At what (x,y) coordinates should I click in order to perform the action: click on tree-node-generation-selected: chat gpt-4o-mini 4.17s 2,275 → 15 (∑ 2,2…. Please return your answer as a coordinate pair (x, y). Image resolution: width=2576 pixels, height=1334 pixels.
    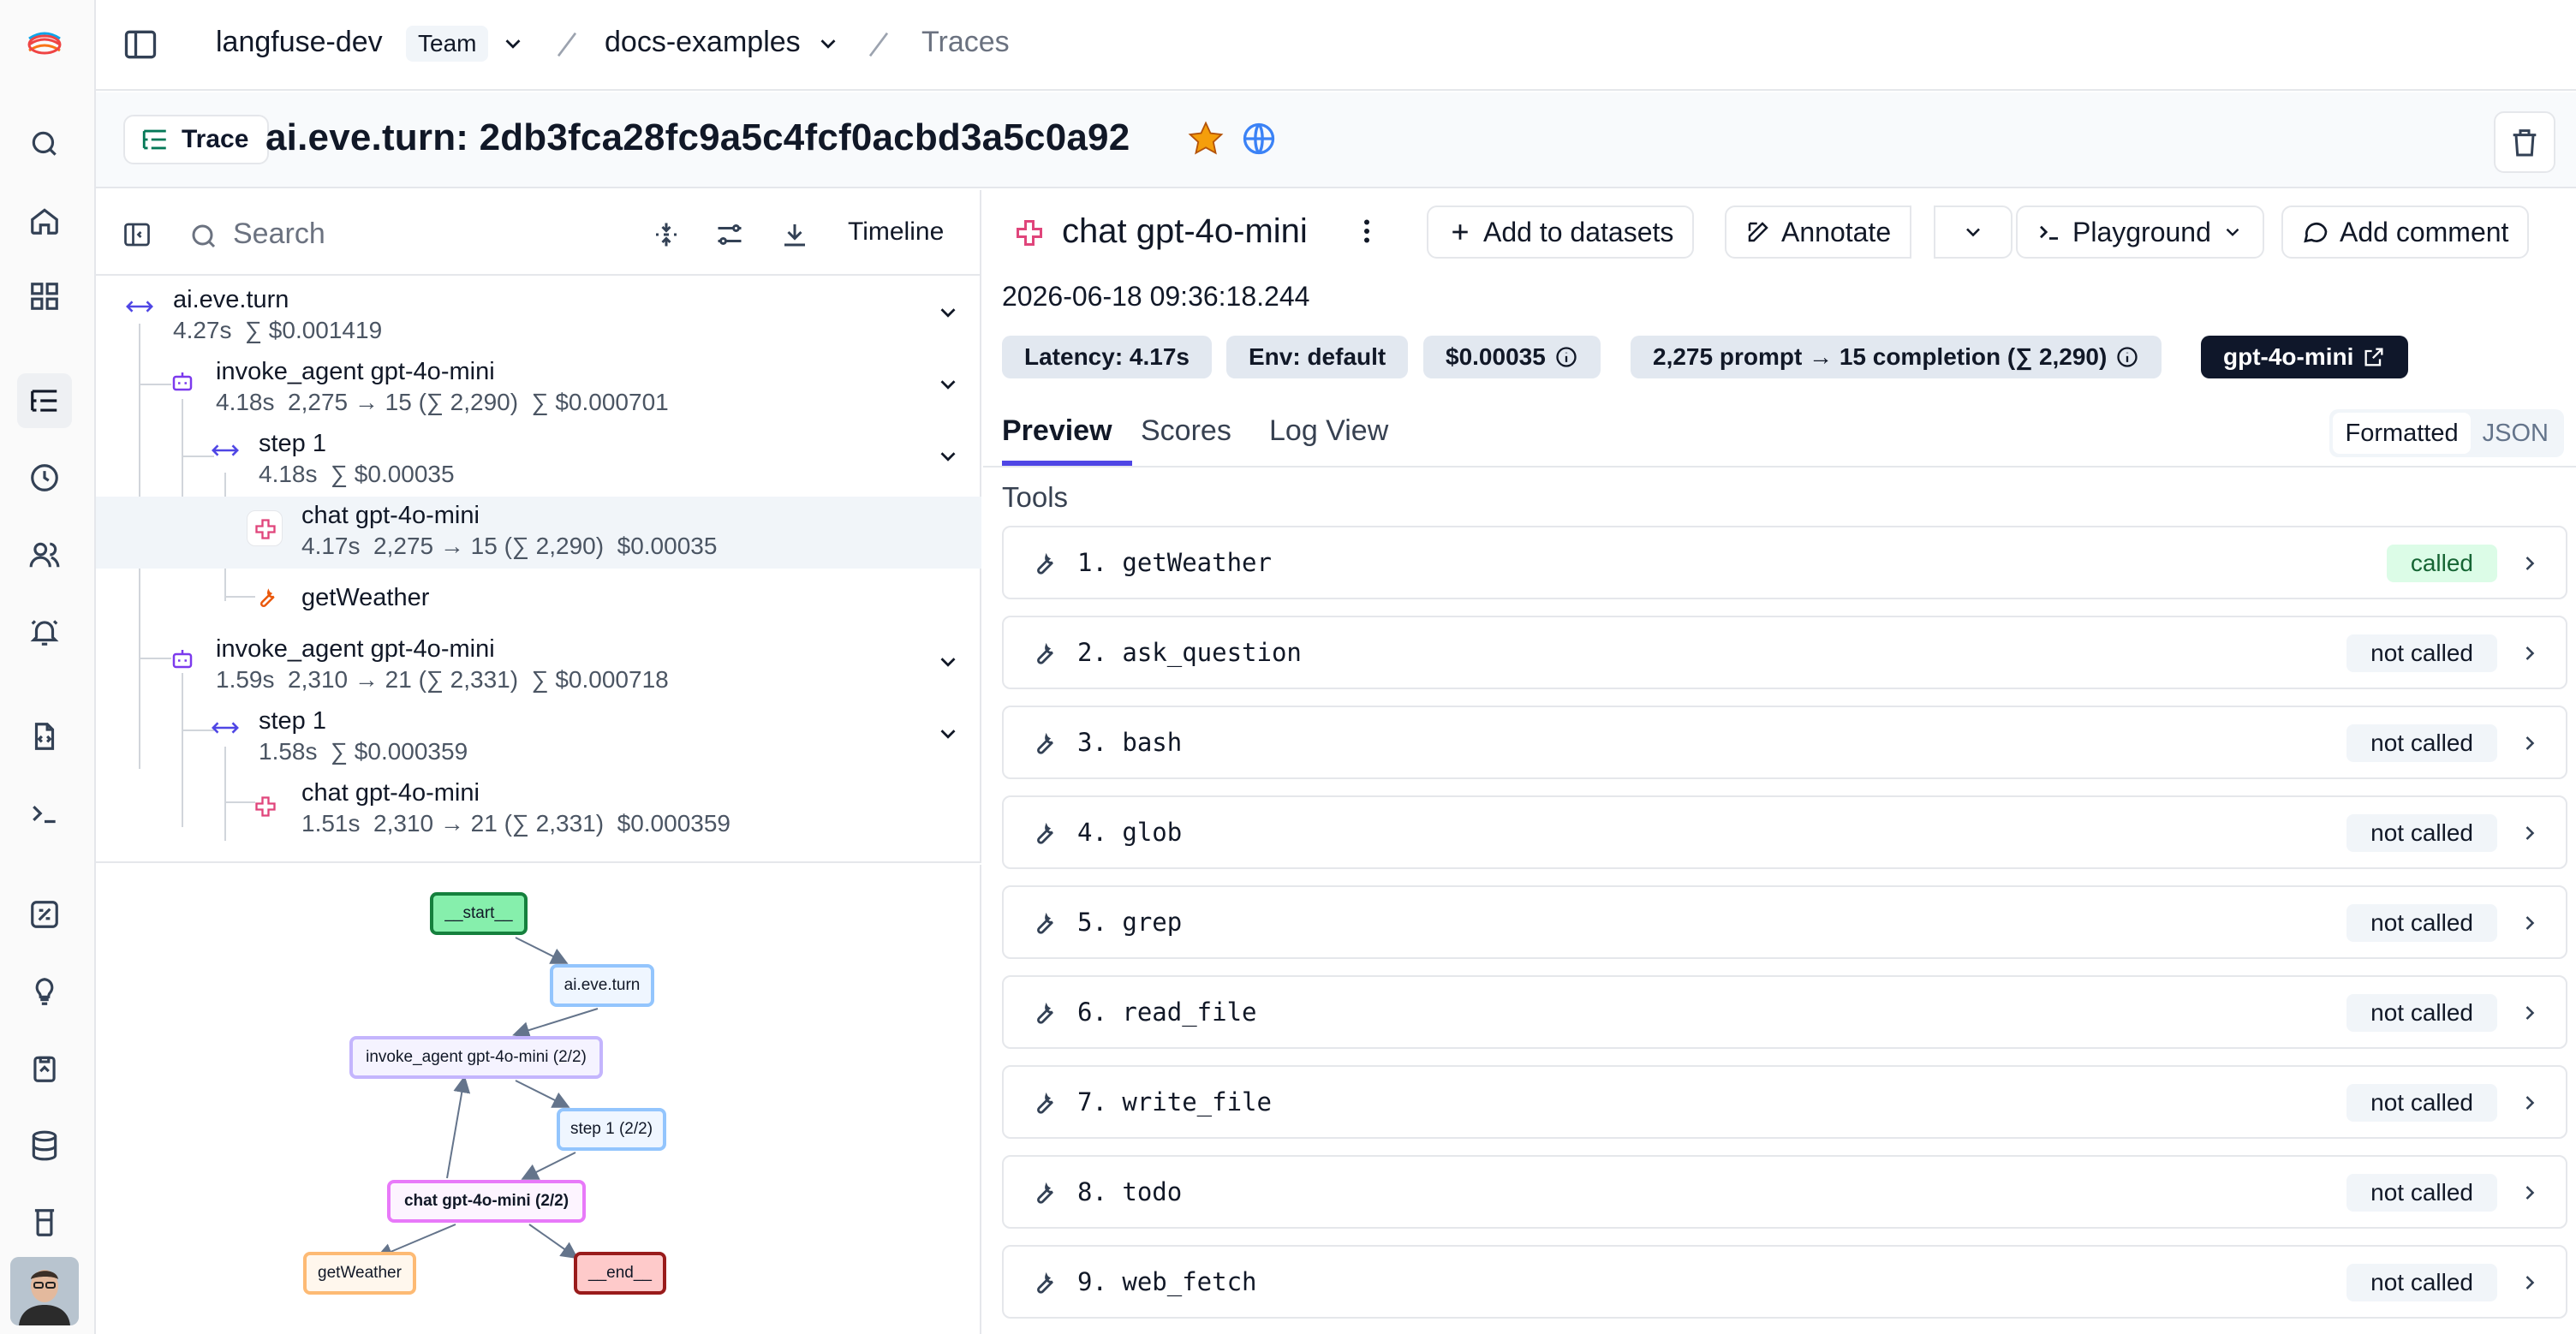
    Looking at the image, I should click on (538, 533).